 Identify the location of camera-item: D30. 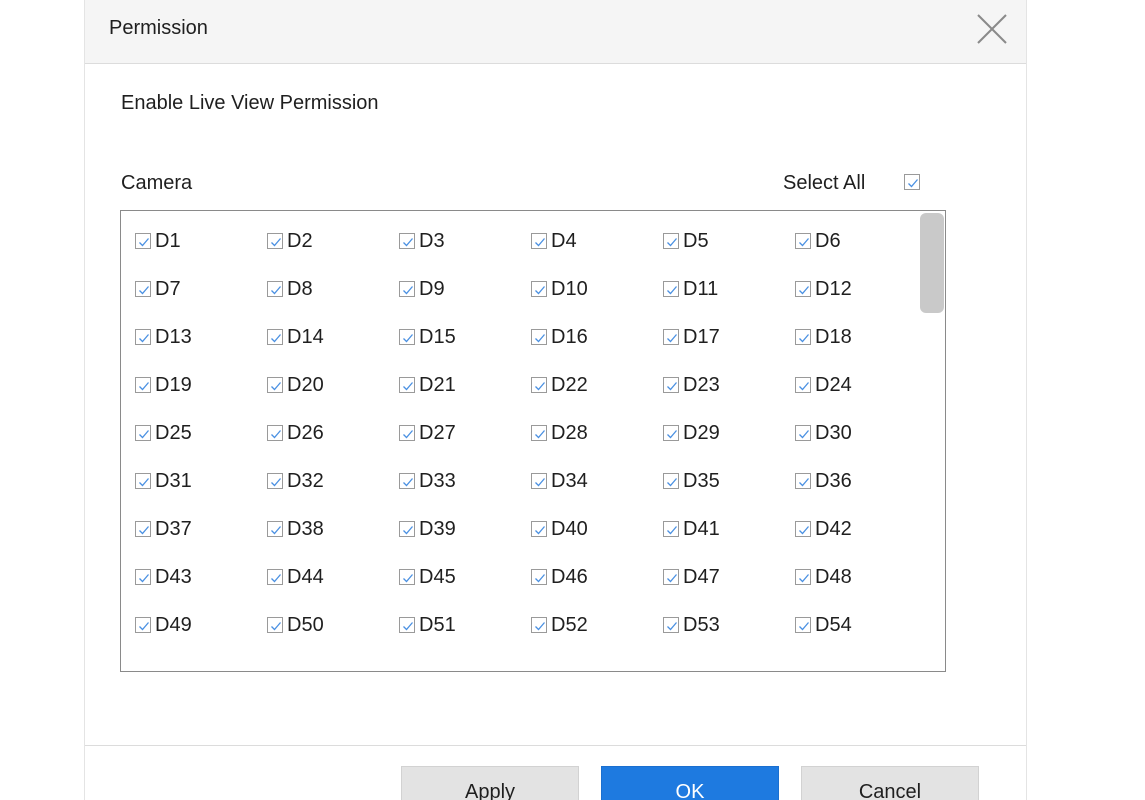
(861, 433).